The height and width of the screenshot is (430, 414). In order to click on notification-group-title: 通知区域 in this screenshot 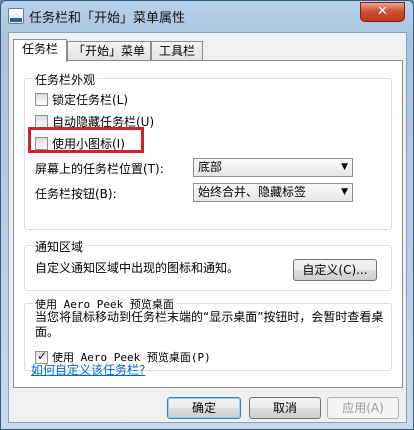, I will do `click(59, 246)`.